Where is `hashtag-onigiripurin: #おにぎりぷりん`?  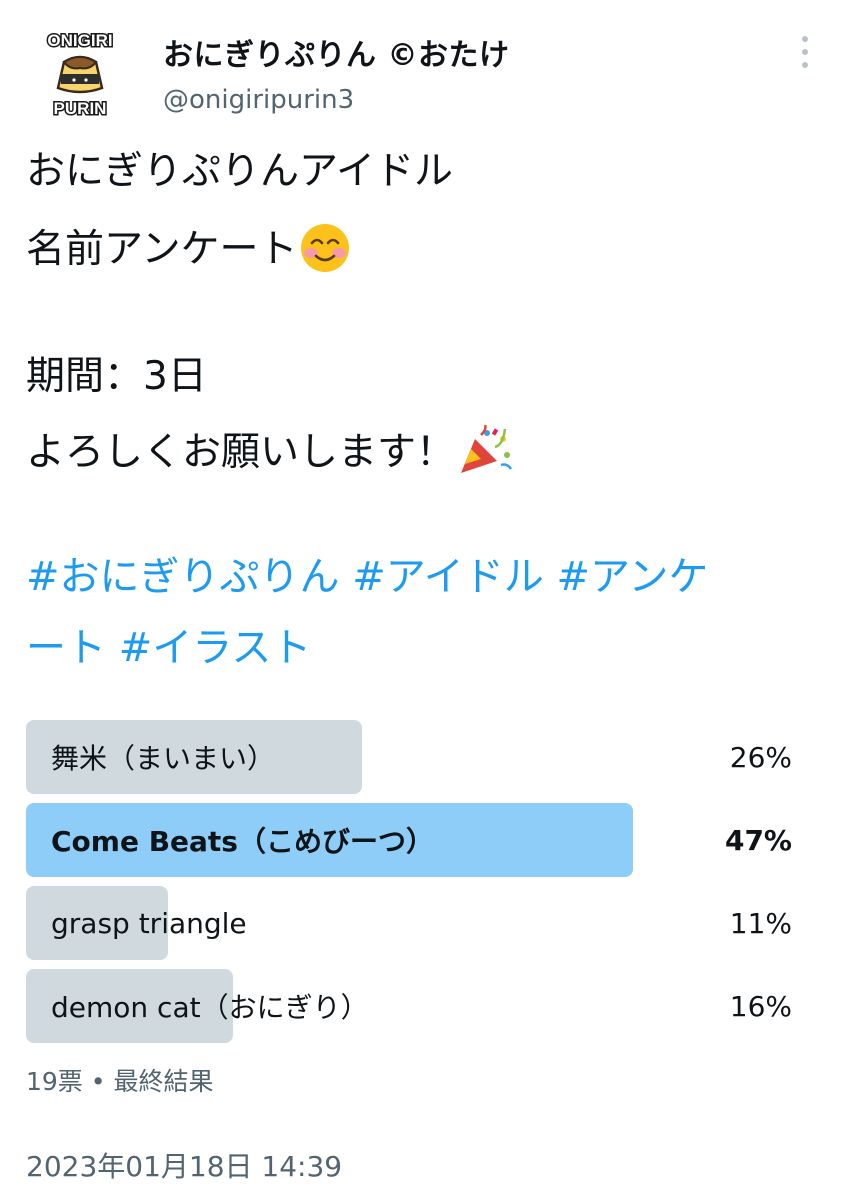 hashtag-onigiripurin: #おにぎりぷりん is located at coordinates (183, 577).